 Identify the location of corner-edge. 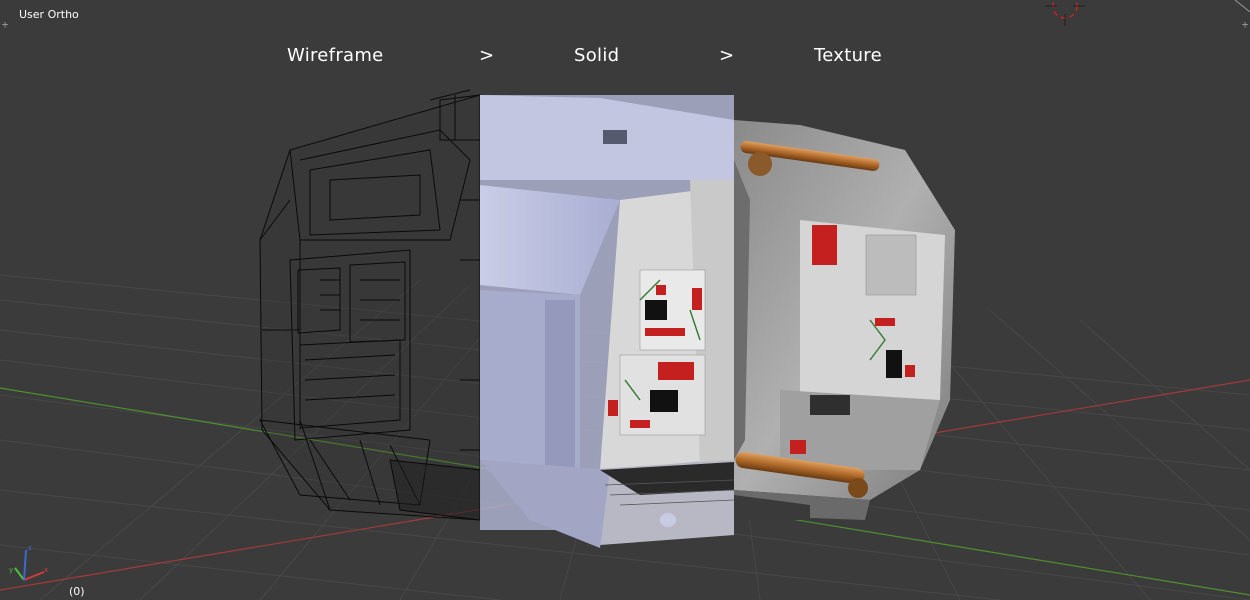
(1242, 6).